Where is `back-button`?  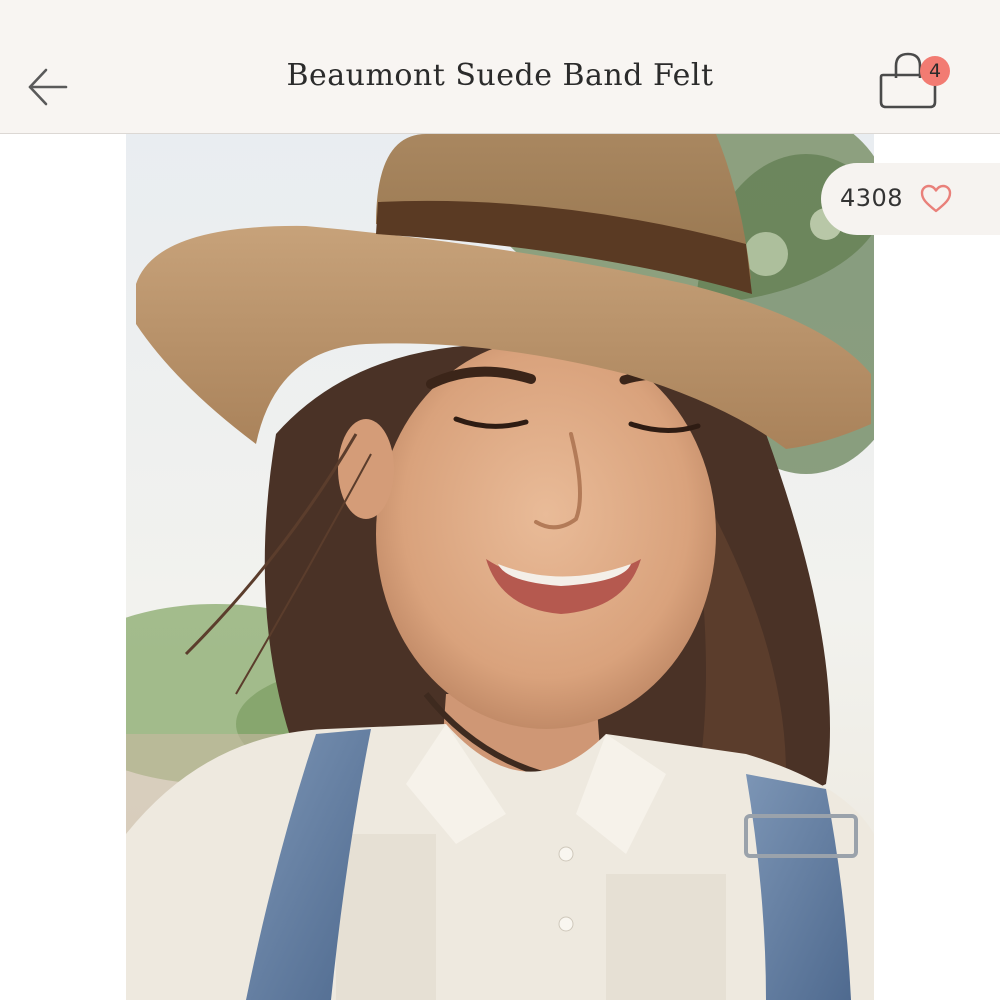 back-button is located at coordinates (47, 87).